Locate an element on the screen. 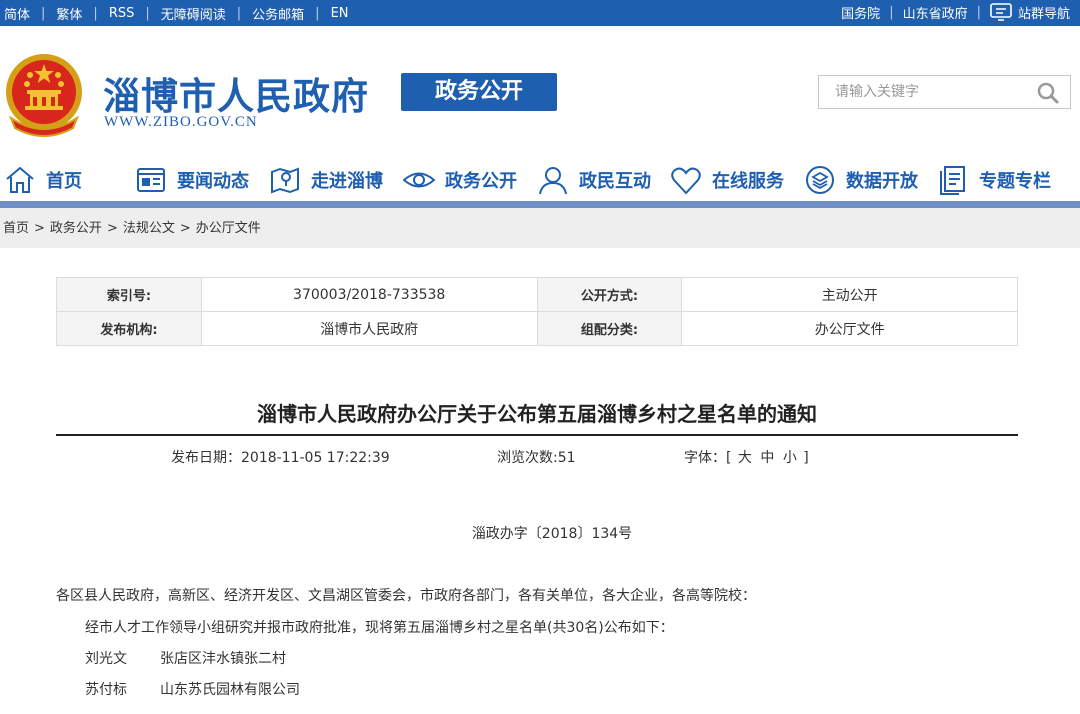 The width and height of the screenshot is (1080, 714). user-icon is located at coordinates (553, 181).